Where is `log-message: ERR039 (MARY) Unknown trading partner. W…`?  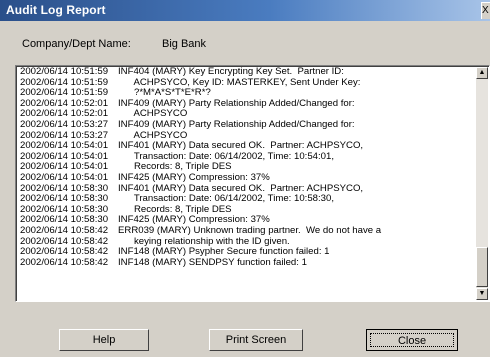
log-message: ERR039 (MARY) Unknown trading partner. W… is located at coordinates (250, 230).